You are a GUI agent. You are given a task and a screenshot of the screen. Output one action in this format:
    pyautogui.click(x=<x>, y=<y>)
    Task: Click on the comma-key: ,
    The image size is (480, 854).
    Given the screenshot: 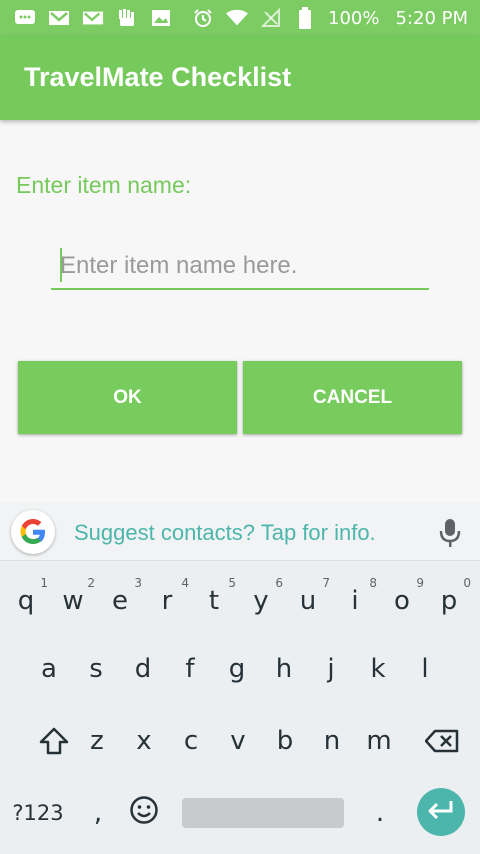 What is the action you would take?
    pyautogui.click(x=98, y=813)
    